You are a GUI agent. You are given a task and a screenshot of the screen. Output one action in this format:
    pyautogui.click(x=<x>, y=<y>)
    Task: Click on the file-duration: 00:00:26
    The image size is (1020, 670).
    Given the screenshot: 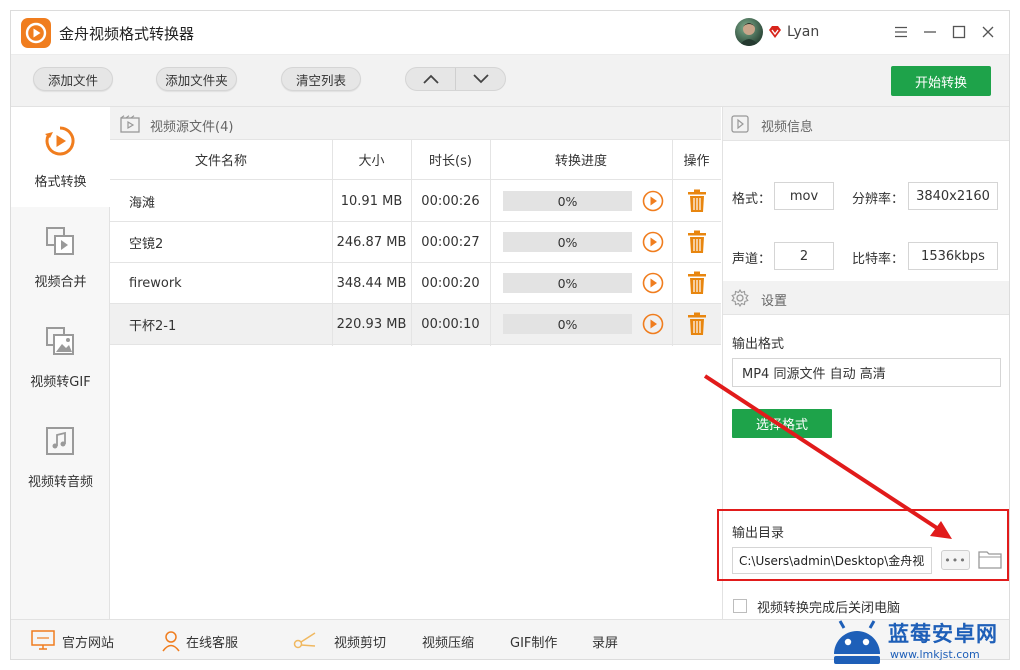 What is the action you would take?
    pyautogui.click(x=450, y=201)
    